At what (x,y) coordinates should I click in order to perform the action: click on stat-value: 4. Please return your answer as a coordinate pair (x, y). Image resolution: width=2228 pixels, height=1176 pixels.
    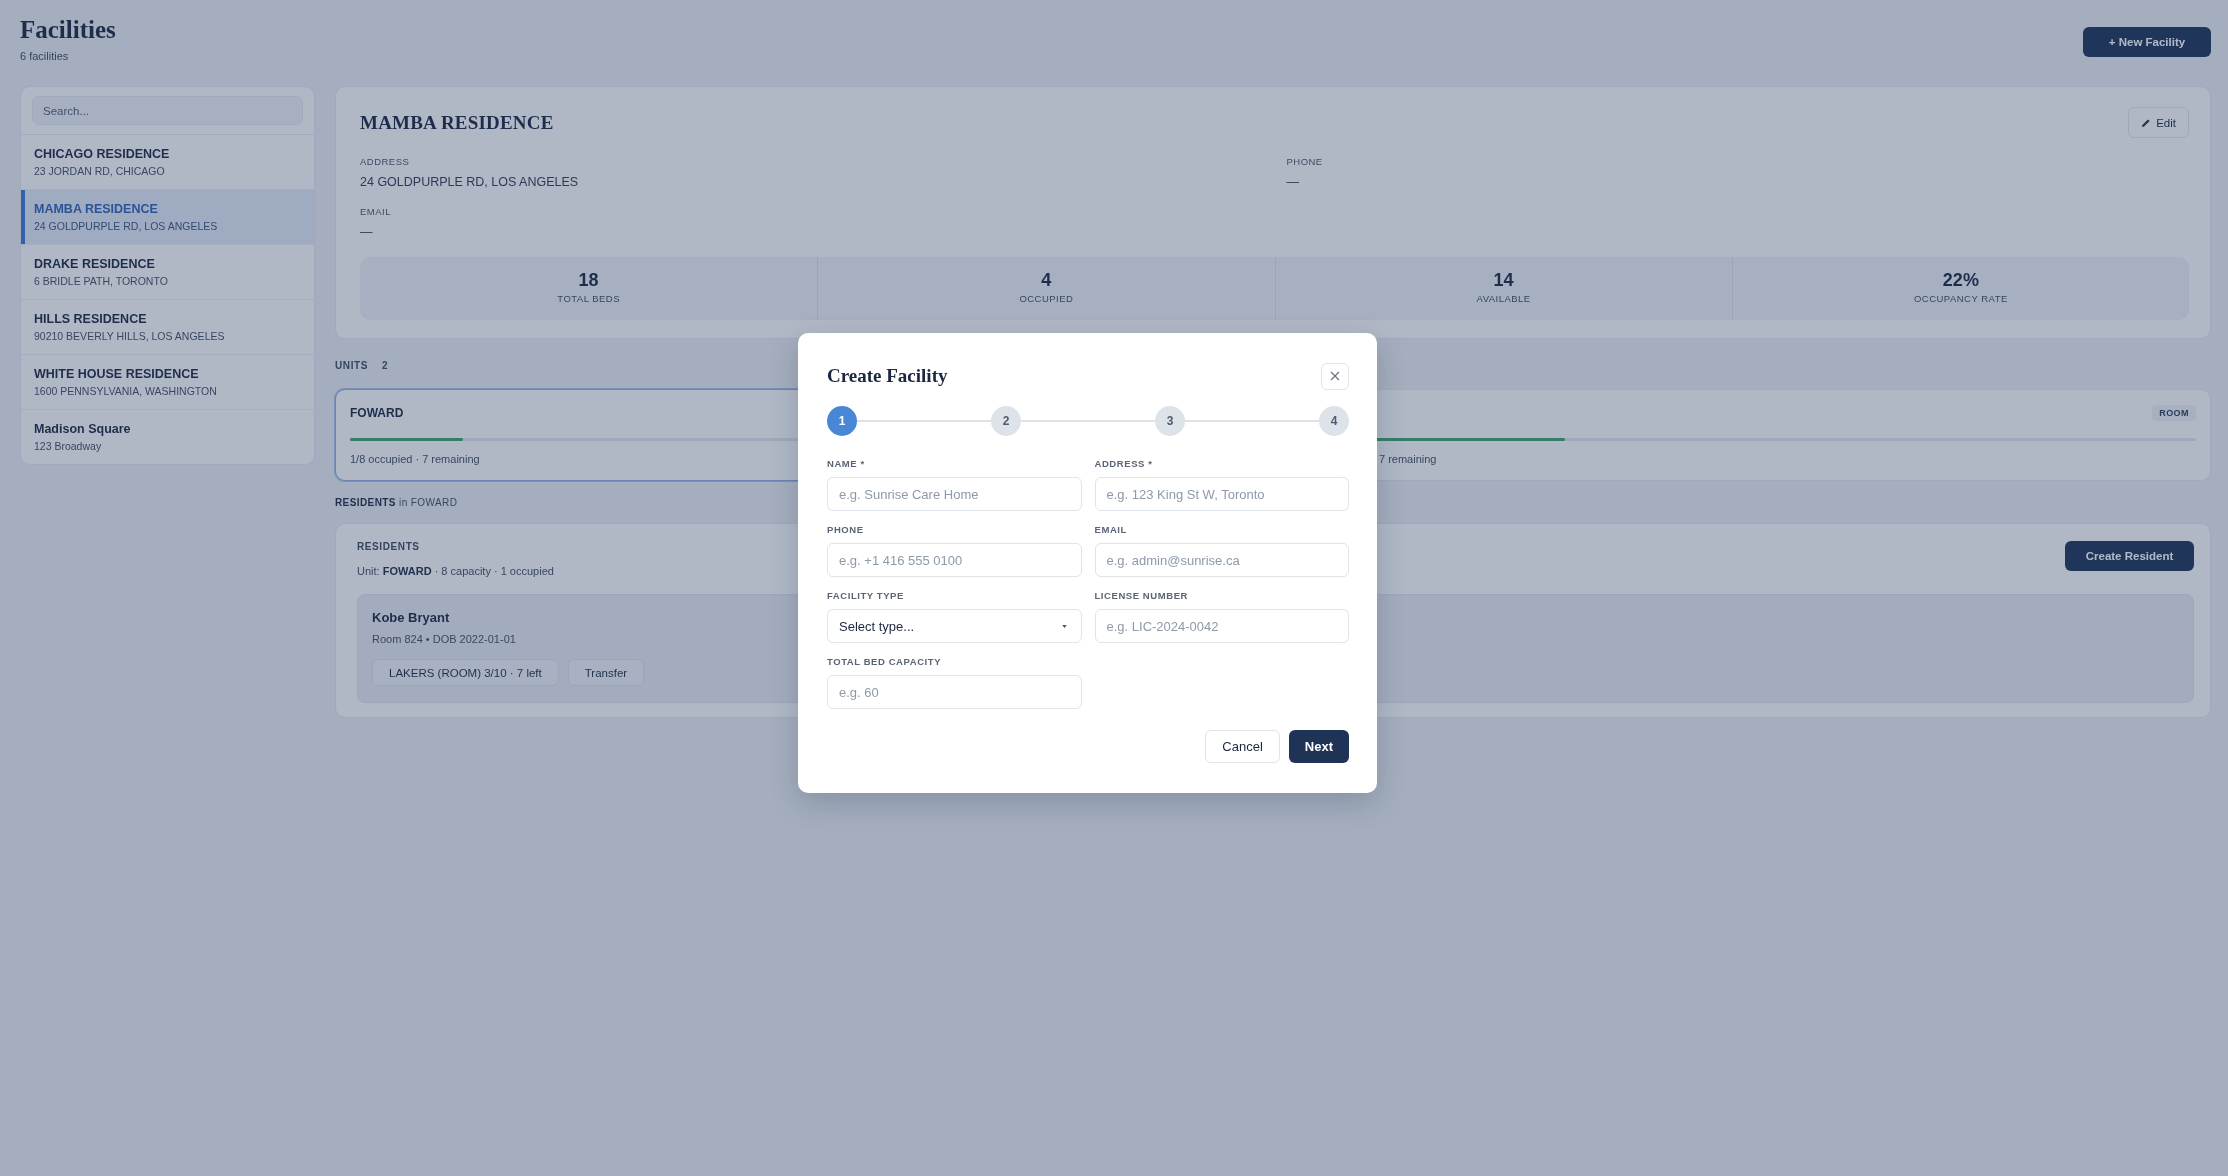
    Looking at the image, I should click on (1046, 280).